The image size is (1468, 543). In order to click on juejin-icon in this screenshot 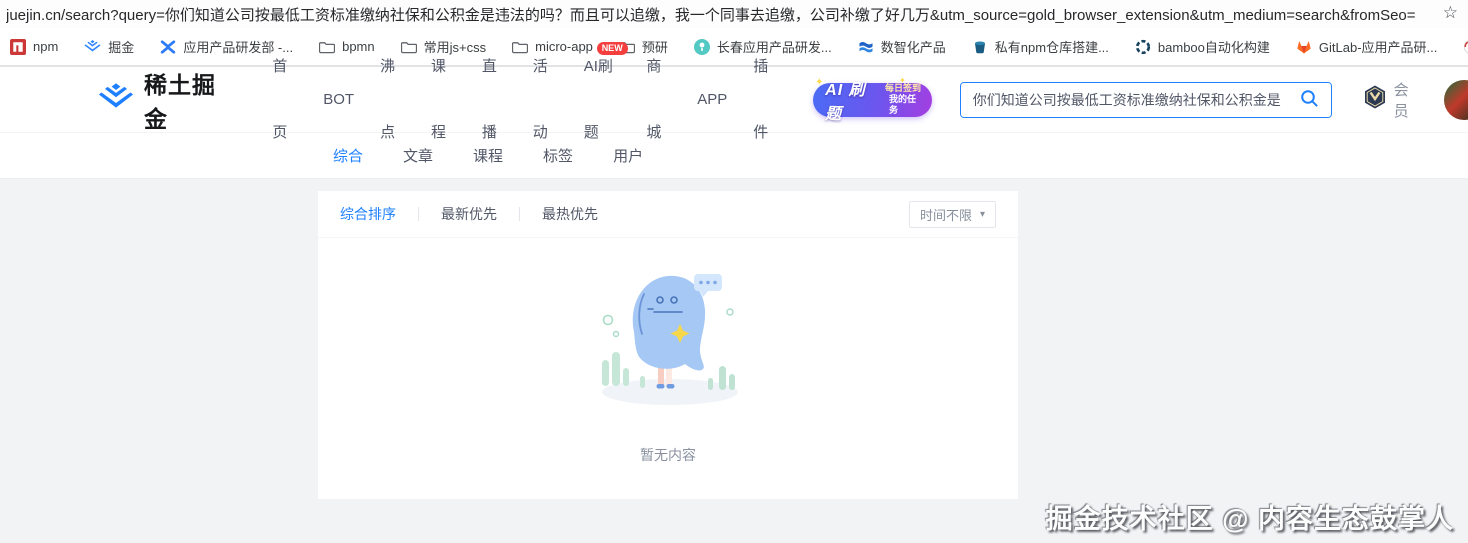, I will do `click(92, 46)`.